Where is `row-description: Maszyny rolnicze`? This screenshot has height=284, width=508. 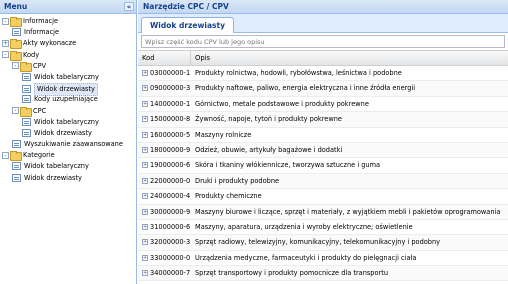 row-description: Maszyny rolnicze is located at coordinates (223, 134).